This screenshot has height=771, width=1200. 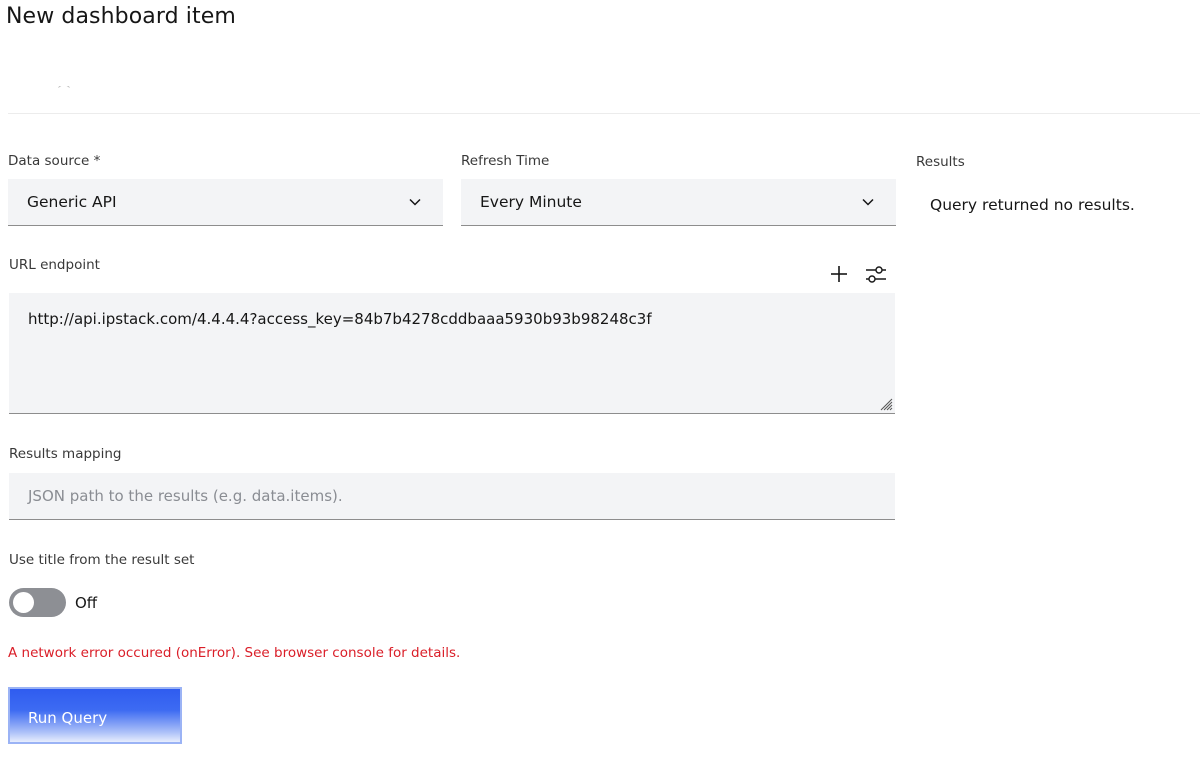 I want to click on clipped-content-fragment: ⌒, so click(x=64, y=92).